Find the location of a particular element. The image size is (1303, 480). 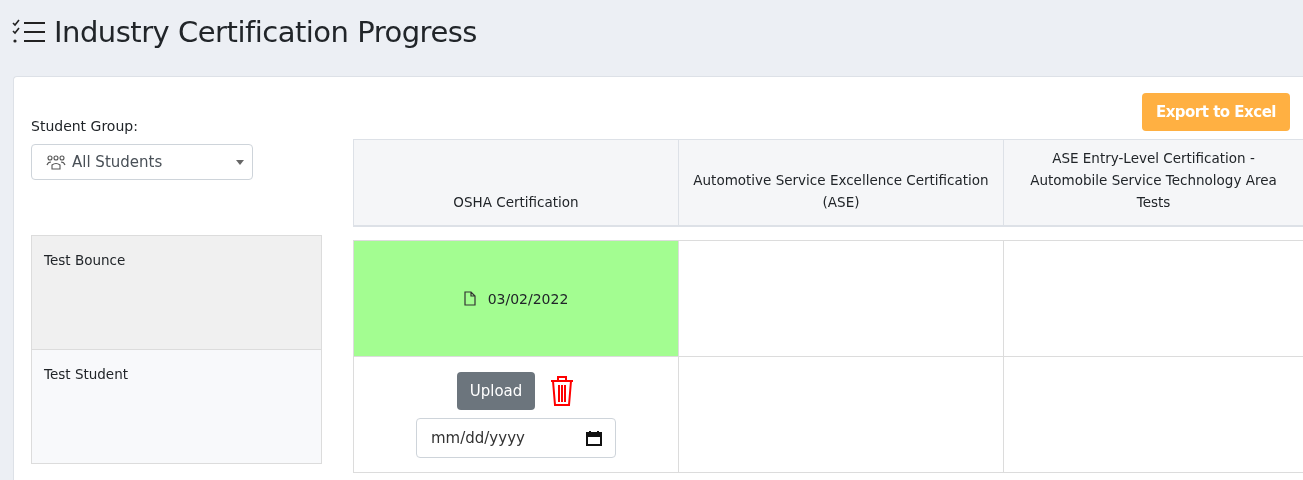

filter-label: Student Group: is located at coordinates (85, 126).